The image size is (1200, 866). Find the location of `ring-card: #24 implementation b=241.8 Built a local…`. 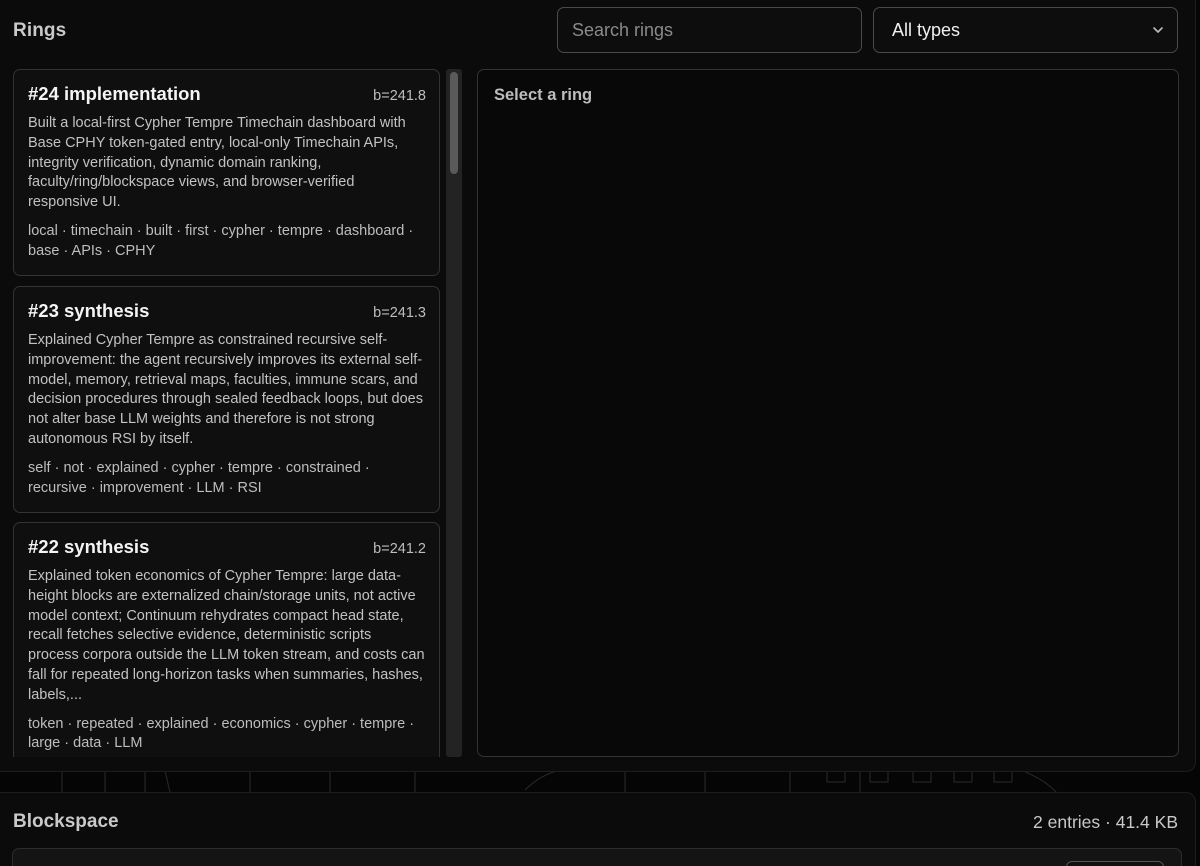

ring-card: #24 implementation b=241.8 Built a local… is located at coordinates (226, 172).